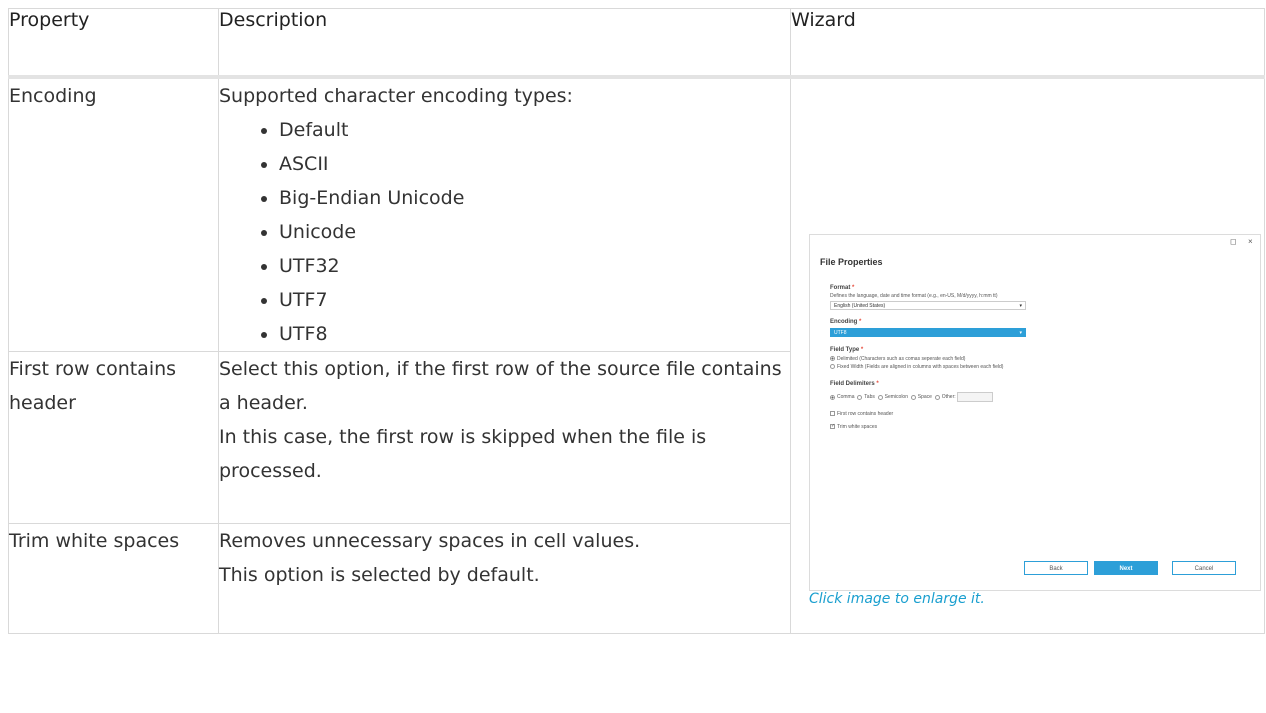 The width and height of the screenshot is (1266, 713). I want to click on format-label-text: Format, so click(840, 288).